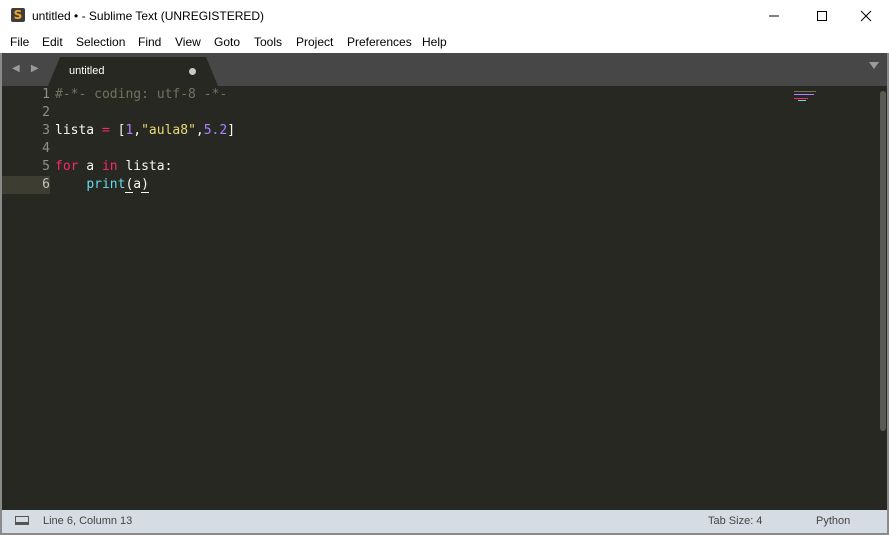 This screenshot has width=889, height=535. What do you see at coordinates (87, 71) in the screenshot?
I see `tab-label: untitled` at bounding box center [87, 71].